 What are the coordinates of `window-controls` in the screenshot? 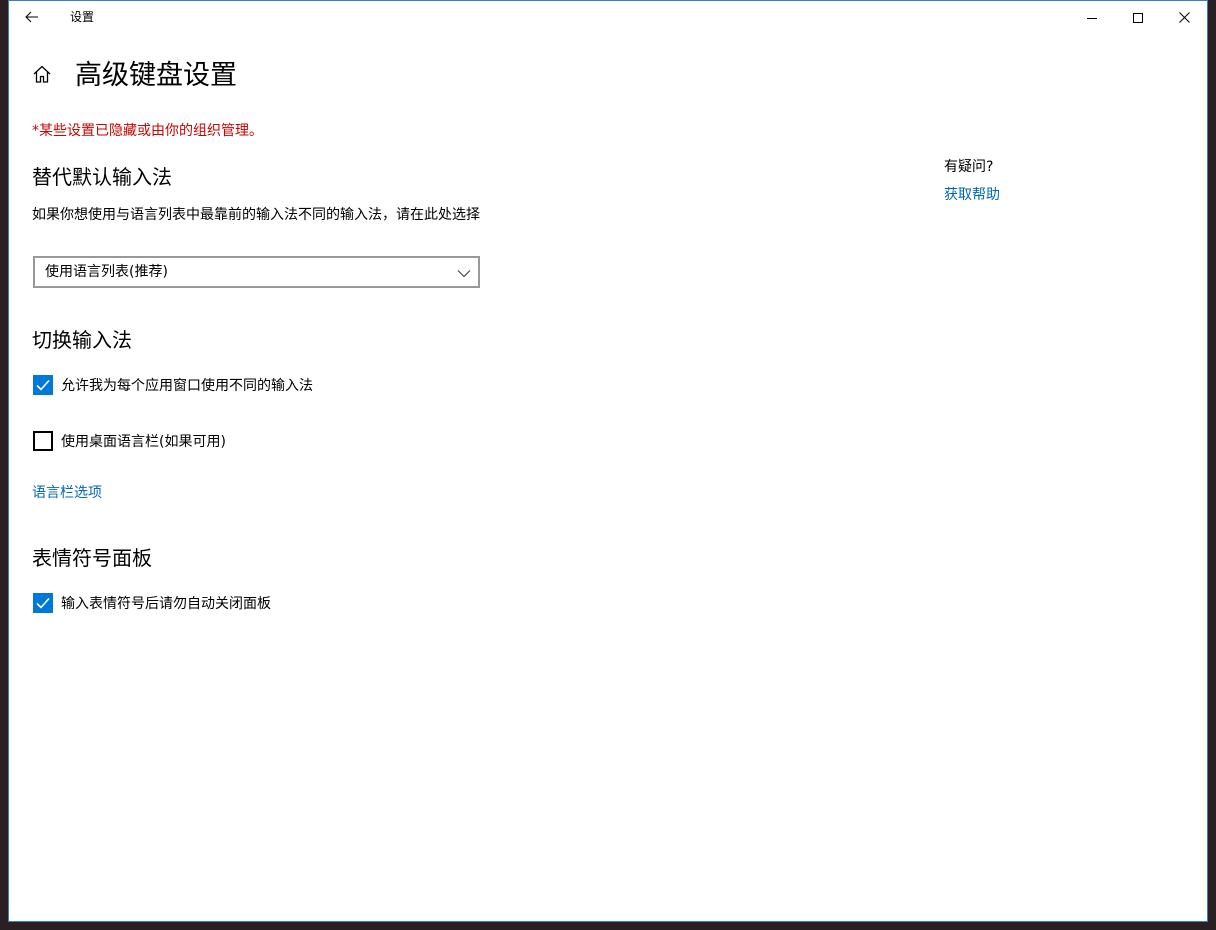 It's located at (1138, 17).